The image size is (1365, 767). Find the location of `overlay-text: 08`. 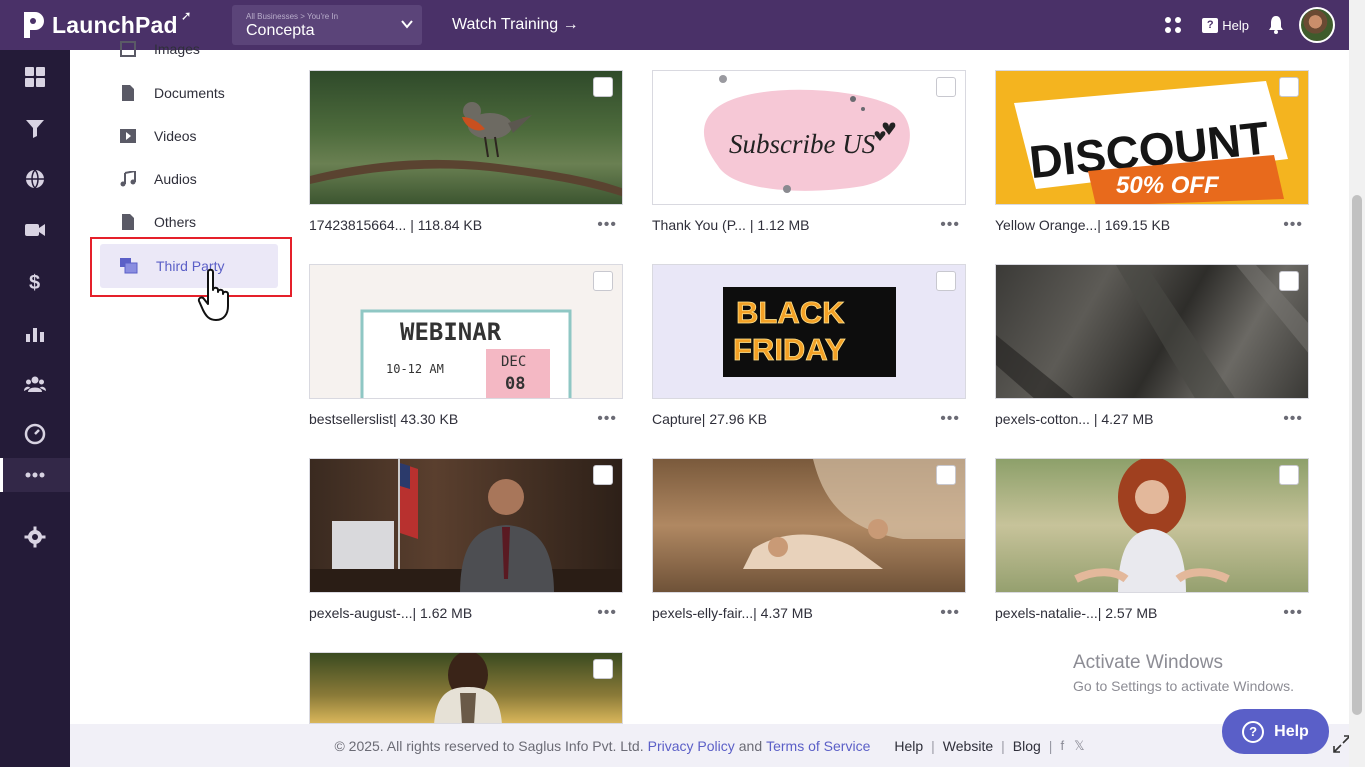

overlay-text: 08 is located at coordinates (515, 384).